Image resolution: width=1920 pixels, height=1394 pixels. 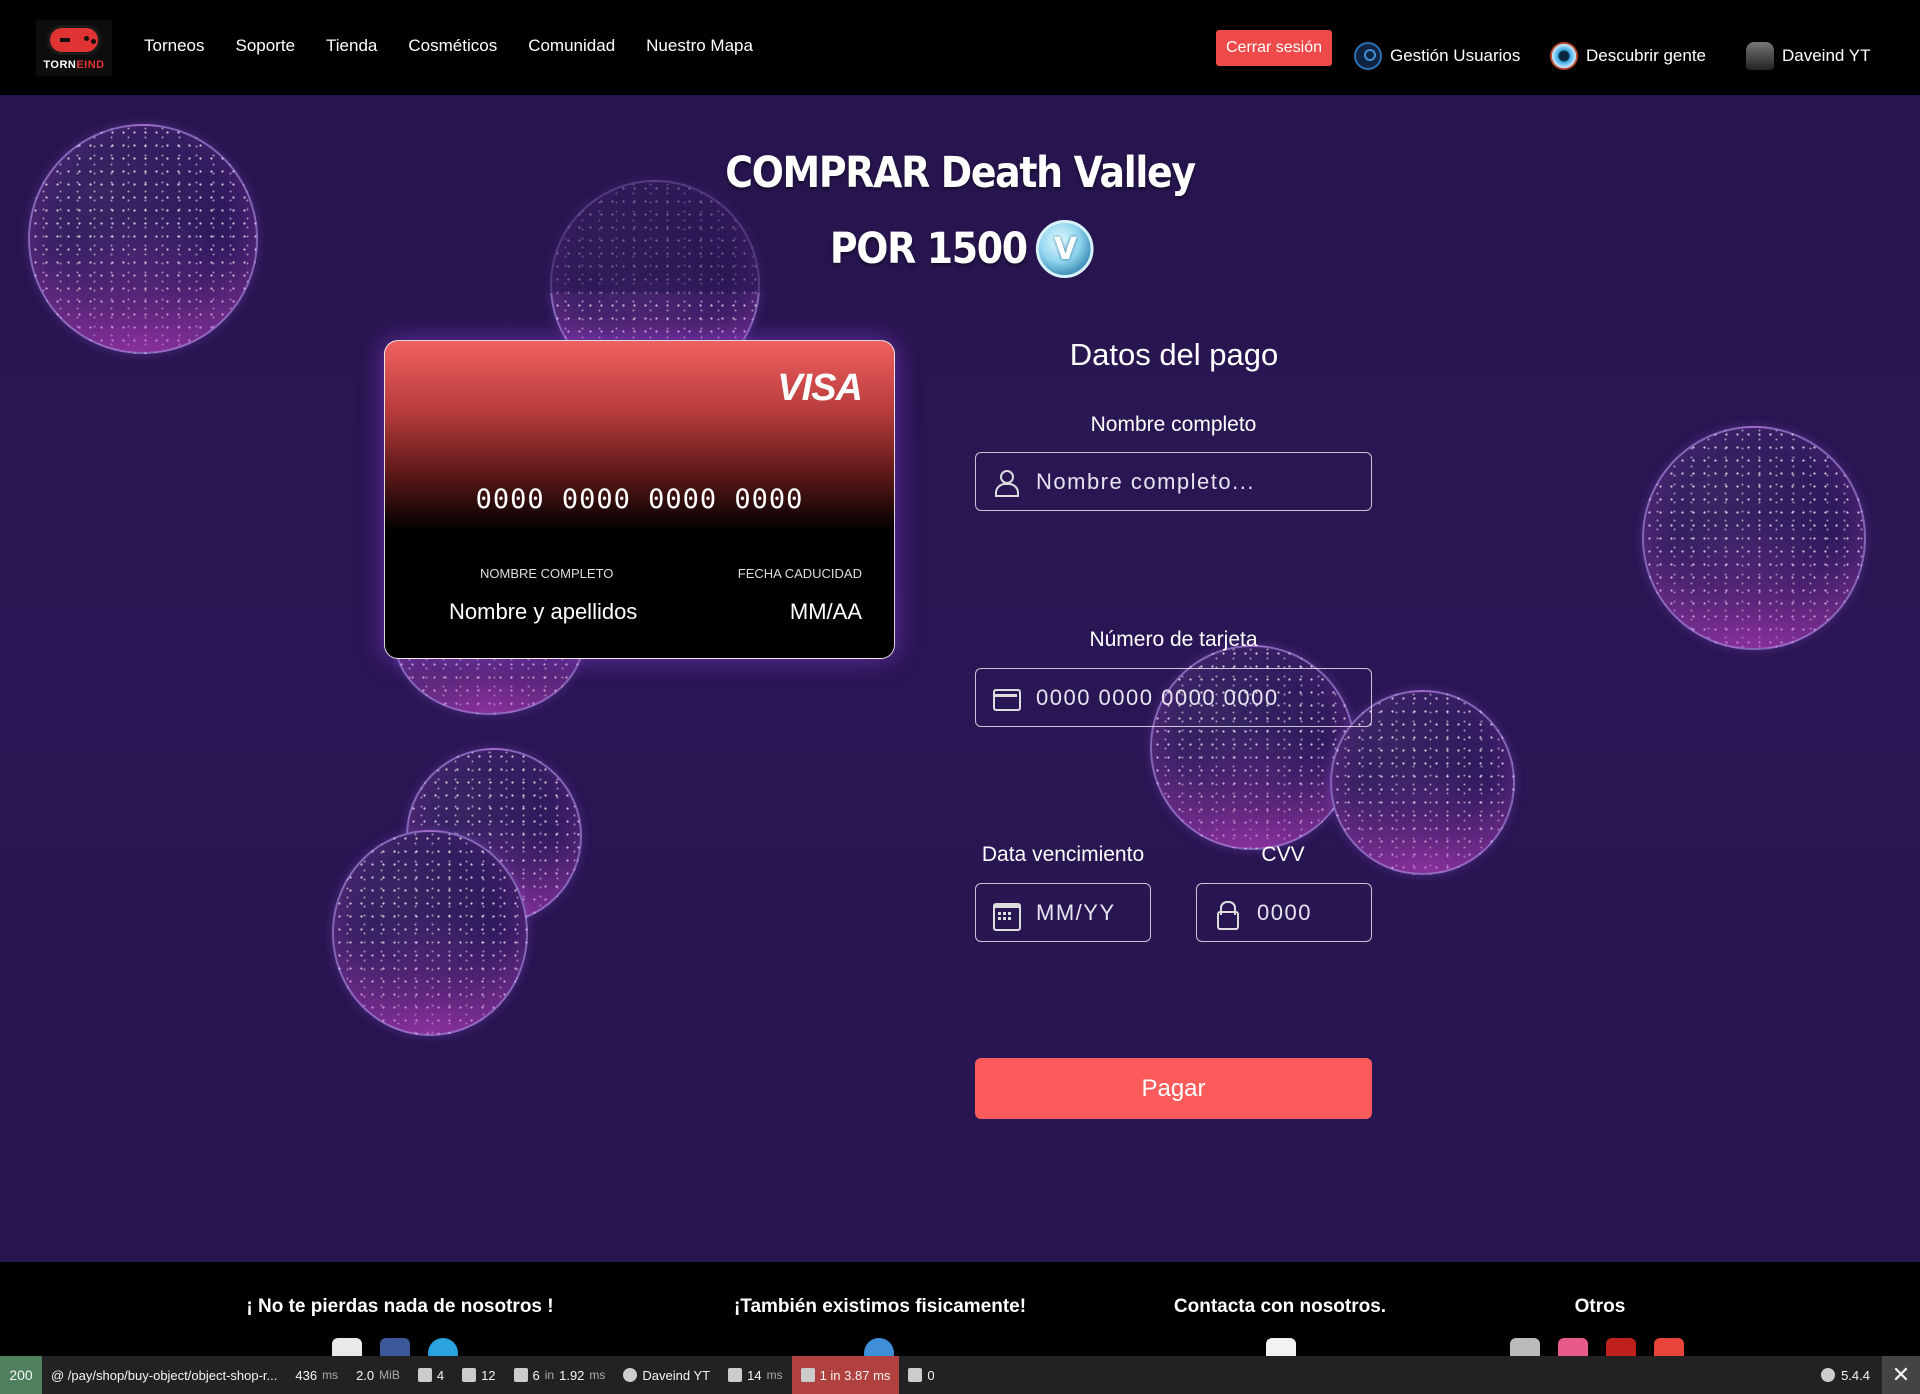 What do you see at coordinates (735, 1375) in the screenshot?
I see `twig-icon` at bounding box center [735, 1375].